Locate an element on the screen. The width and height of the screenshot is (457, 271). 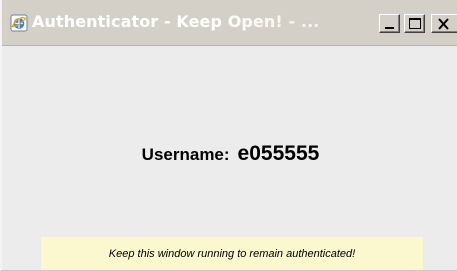
close-button is located at coordinates (444, 23).